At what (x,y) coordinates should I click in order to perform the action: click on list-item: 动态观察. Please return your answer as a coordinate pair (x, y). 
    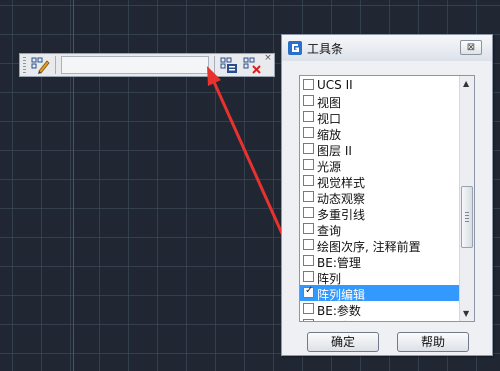
    Looking at the image, I should click on (379, 197).